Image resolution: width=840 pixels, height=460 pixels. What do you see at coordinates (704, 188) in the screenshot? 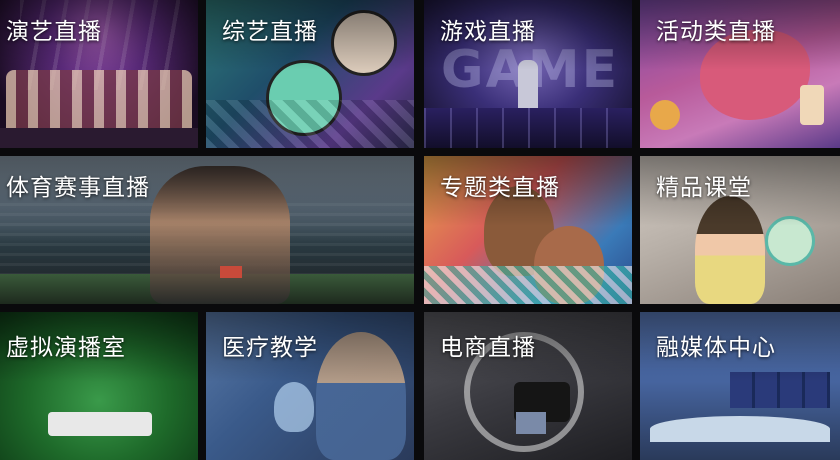
I see `tile-label: 精品课堂` at bounding box center [704, 188].